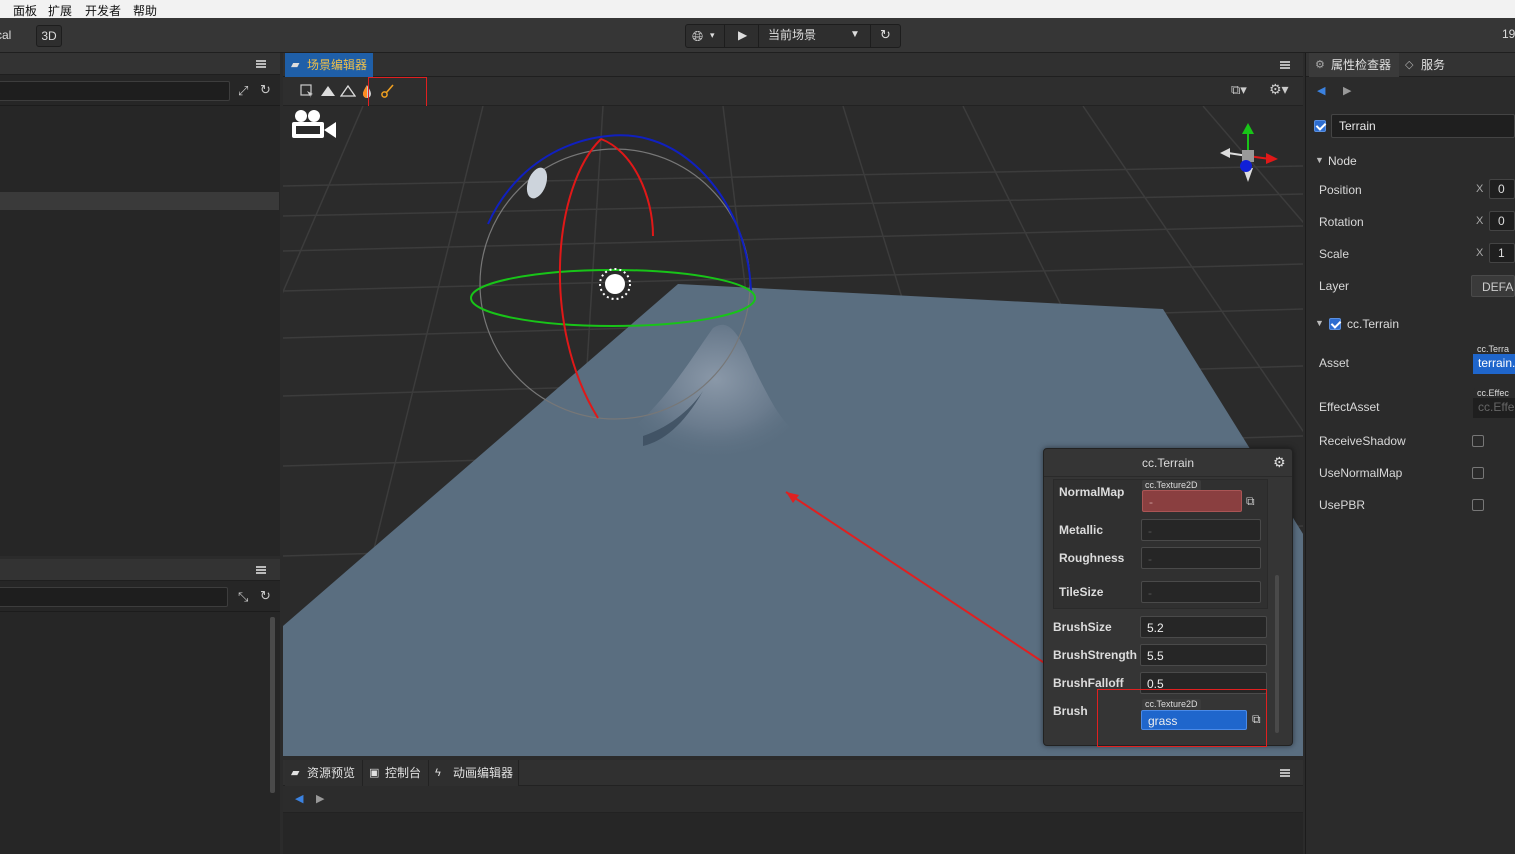 Image resolution: width=1515 pixels, height=854 pixels. What do you see at coordinates (1334, 363) in the screenshot?
I see `asset-label: Asset` at bounding box center [1334, 363].